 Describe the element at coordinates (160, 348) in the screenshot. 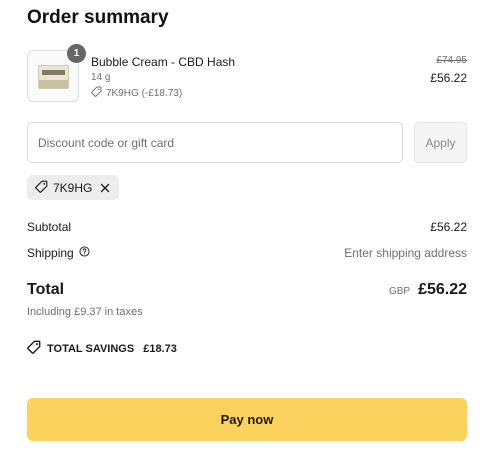

I see `savings-value: £18.73` at that location.